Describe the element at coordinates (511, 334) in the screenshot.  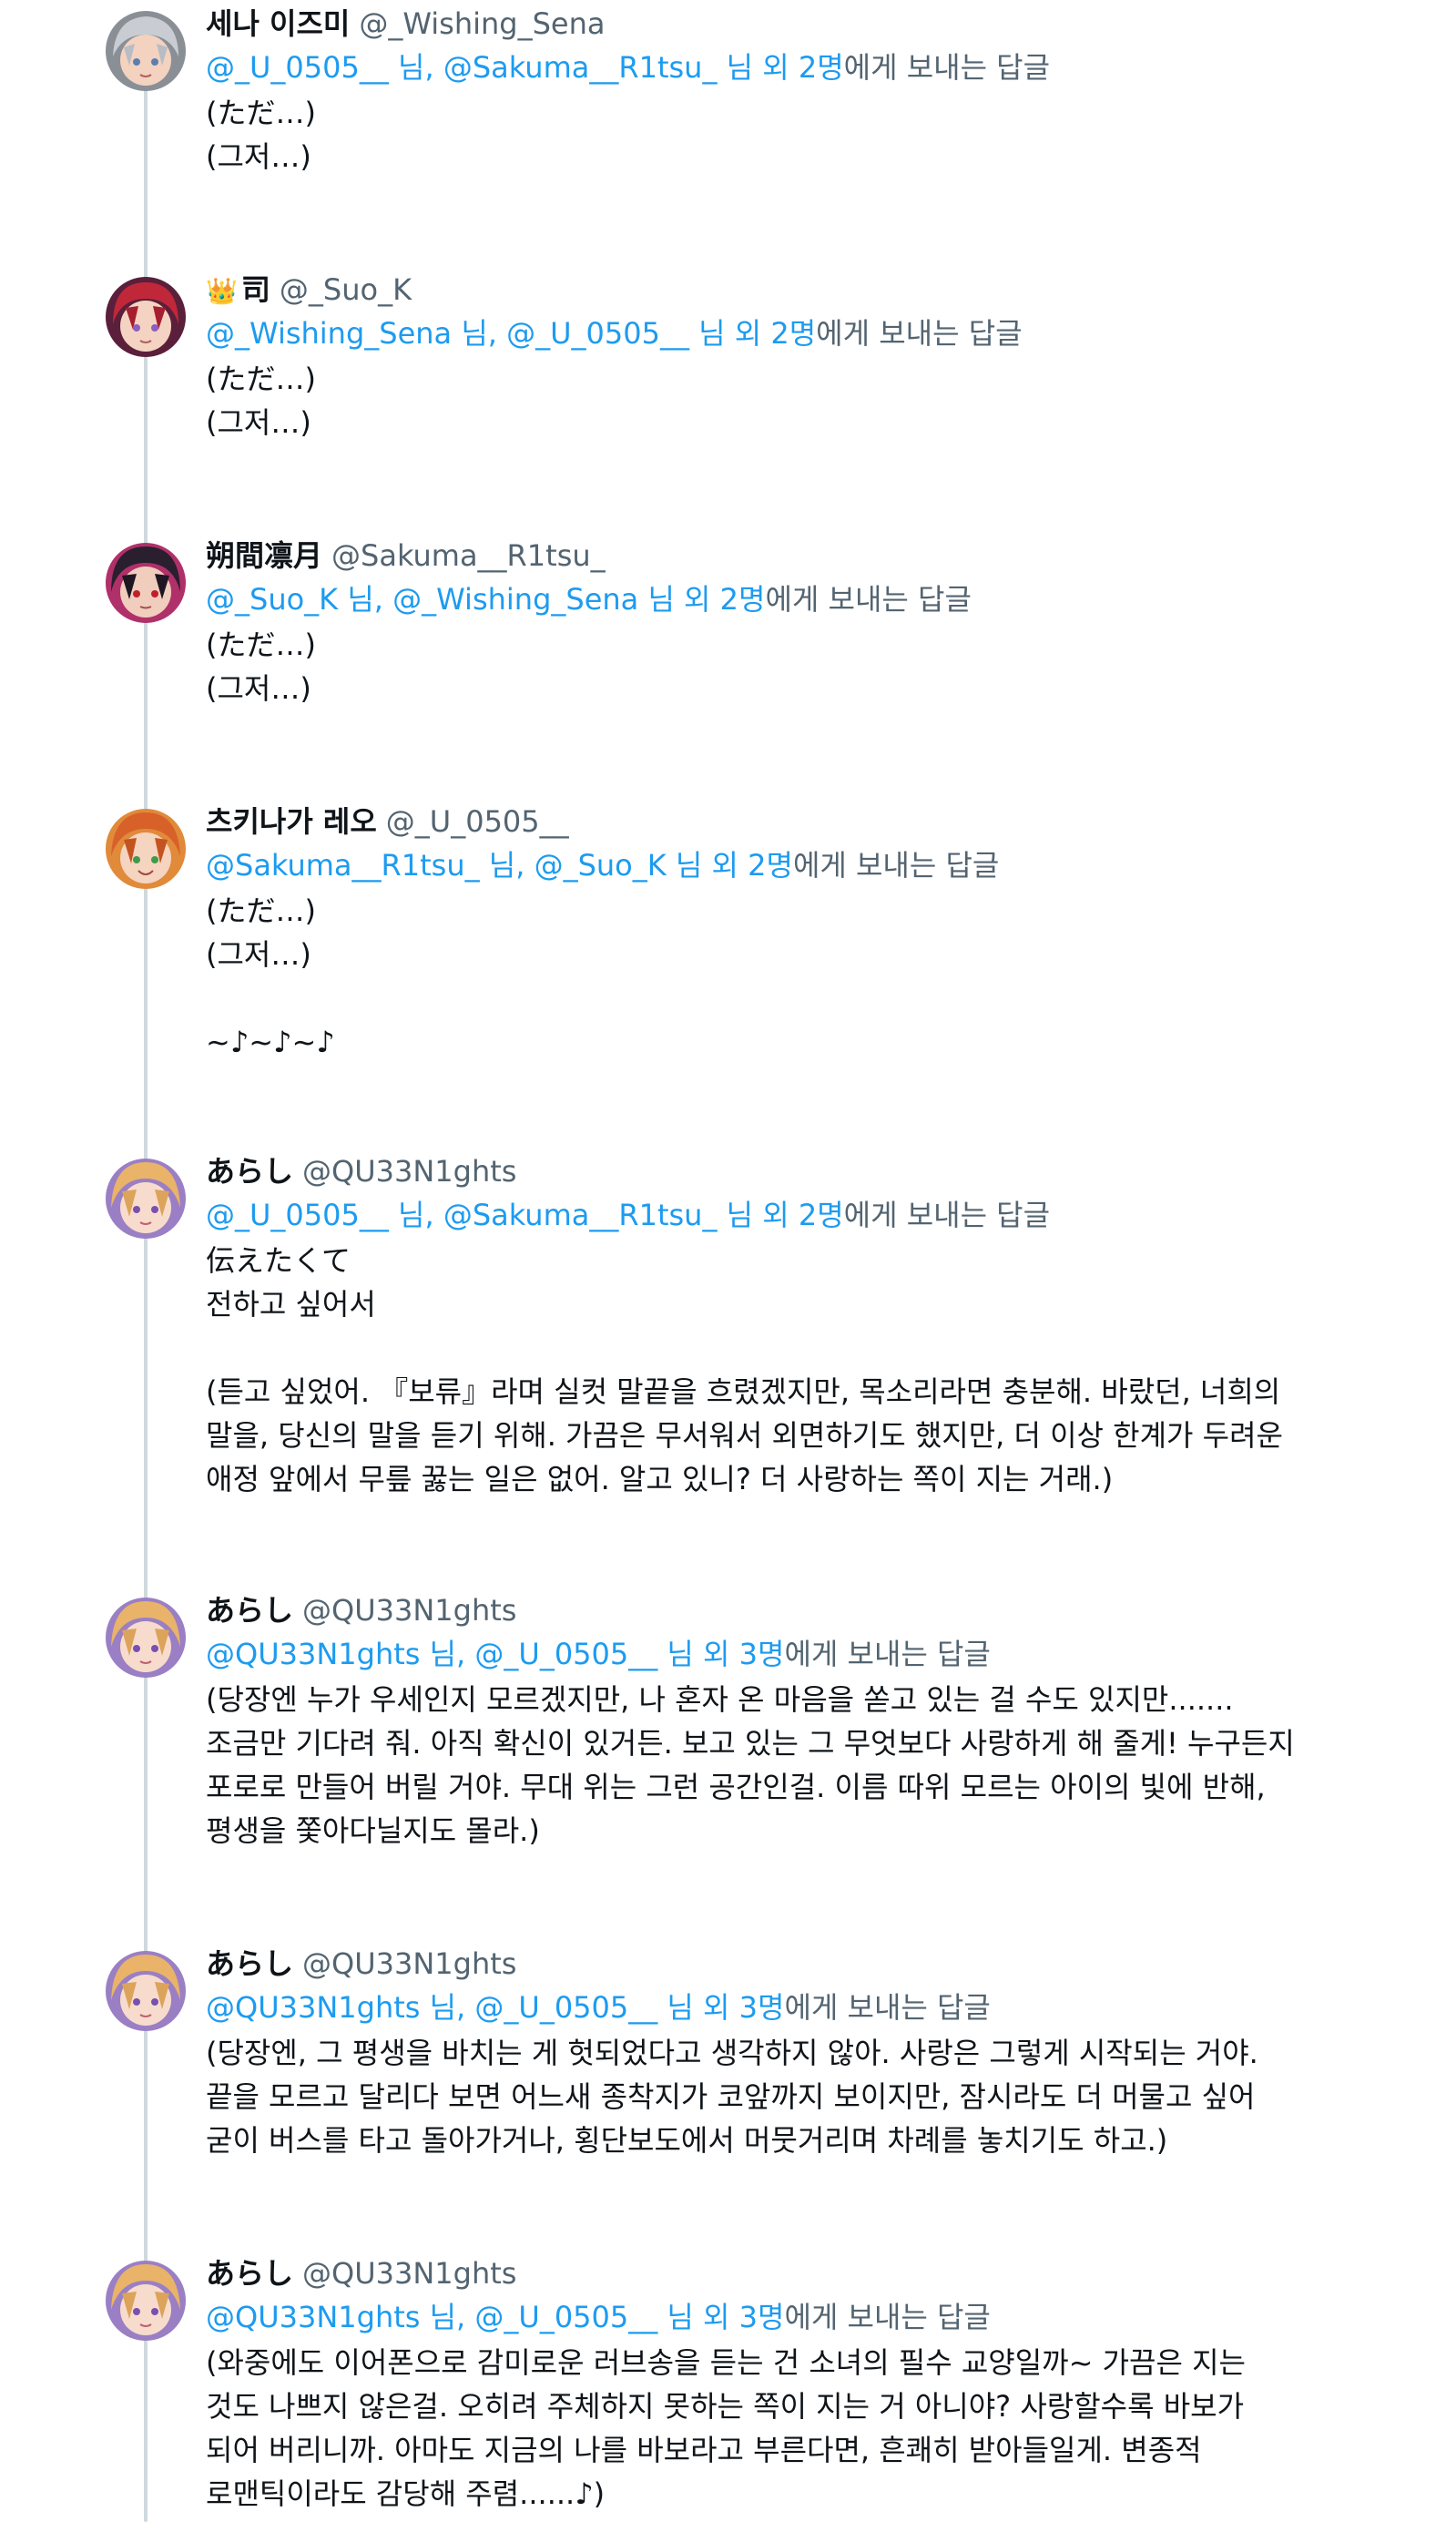
I see `reply-mentions-link: @_Wishing_Sena 님, @_U_0505__ 님 외 2명` at that location.